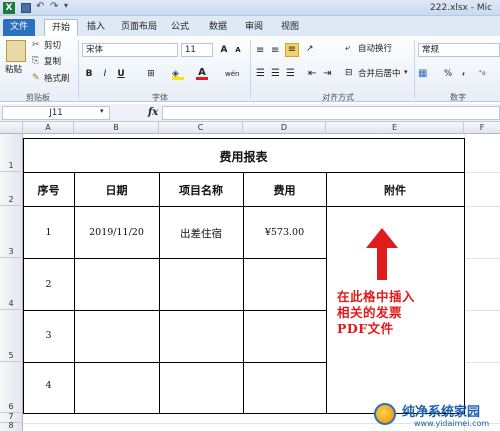  What do you see at coordinates (11, 336) in the screenshot?
I see `row-header: 5` at bounding box center [11, 336].